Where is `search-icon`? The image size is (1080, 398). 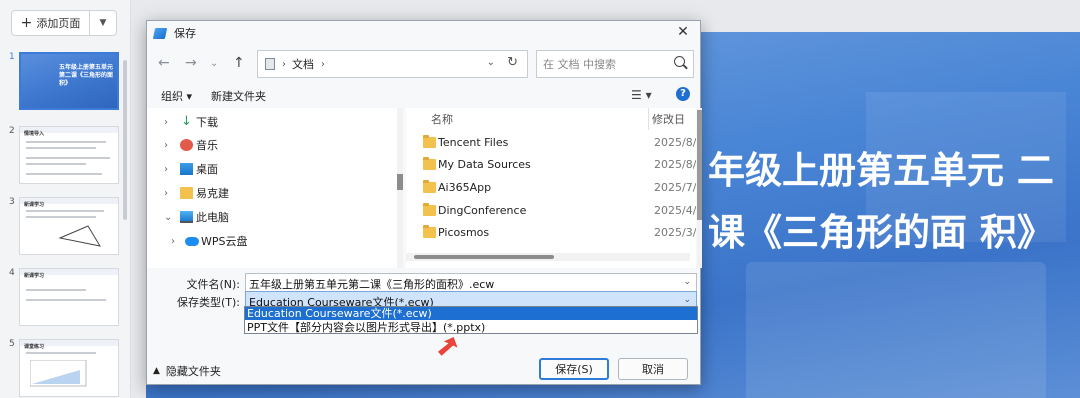 search-icon is located at coordinates (679, 61).